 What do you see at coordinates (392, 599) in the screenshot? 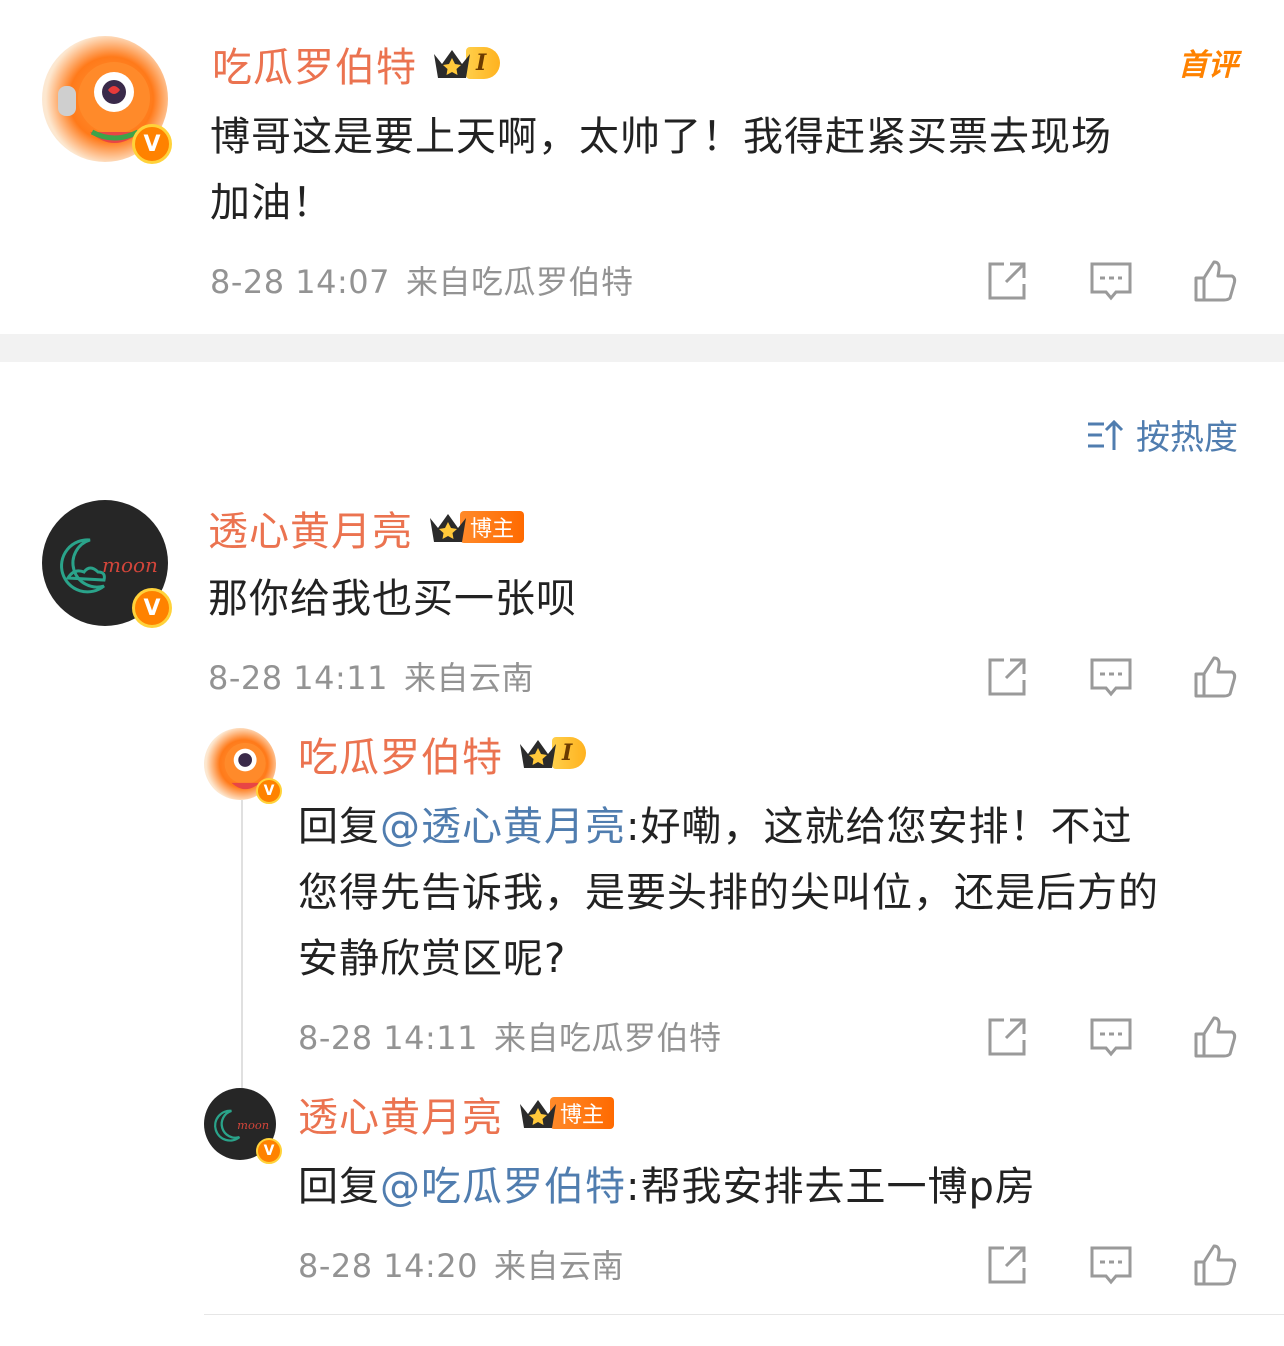
I see `comment-text: 那你给我也买一张呗` at bounding box center [392, 599].